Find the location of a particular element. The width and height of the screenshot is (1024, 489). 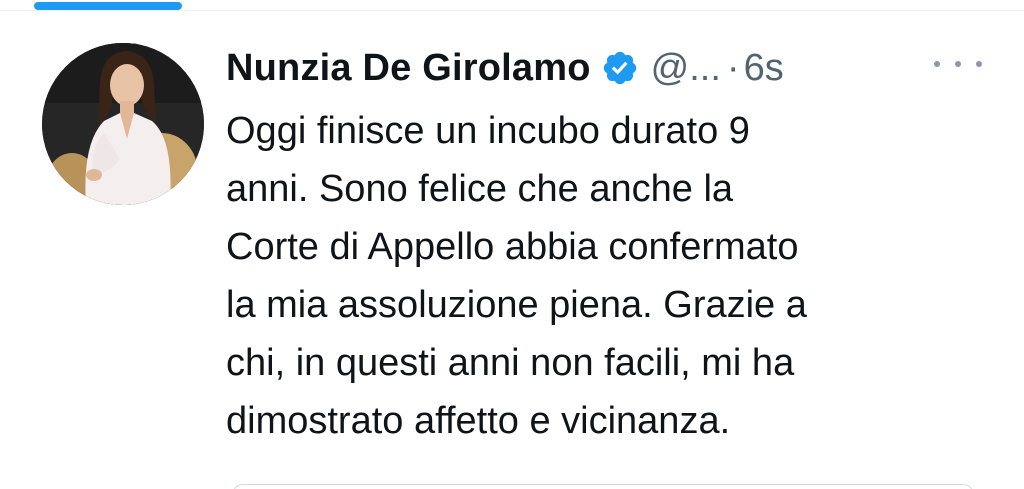

more-options-icon is located at coordinates (958, 64).